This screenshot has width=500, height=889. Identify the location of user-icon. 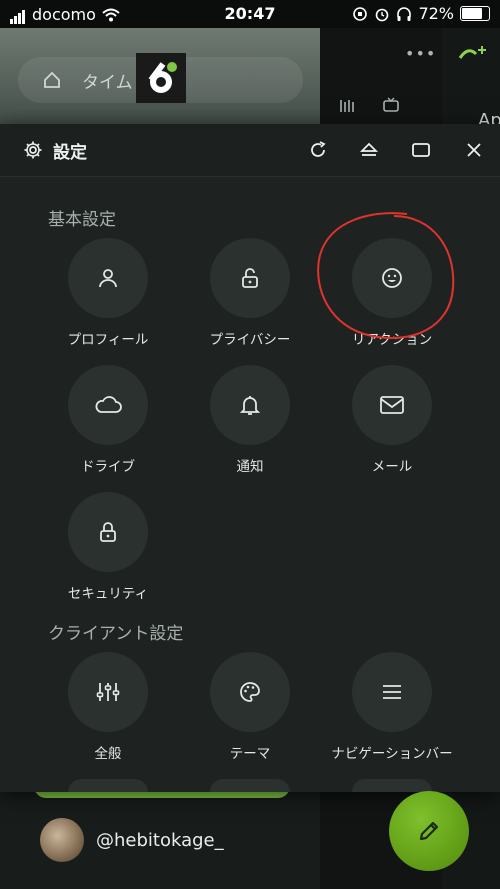
(108, 278).